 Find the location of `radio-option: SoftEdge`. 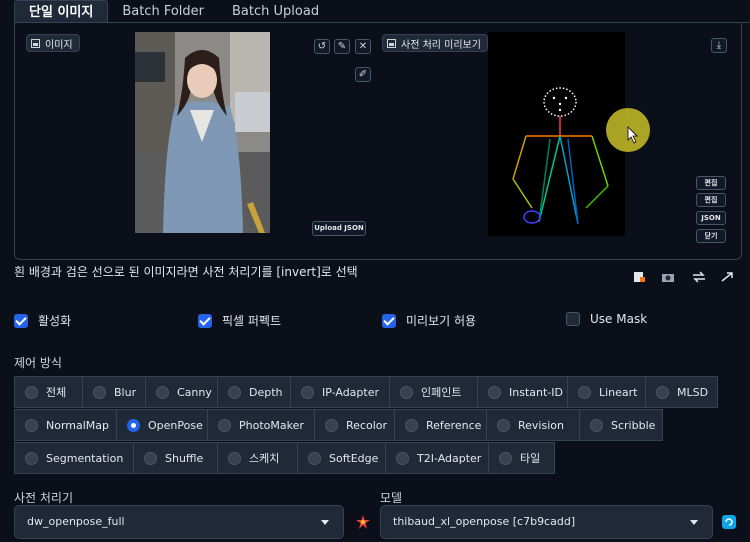

radio-option: SoftEdge is located at coordinates (341, 458).